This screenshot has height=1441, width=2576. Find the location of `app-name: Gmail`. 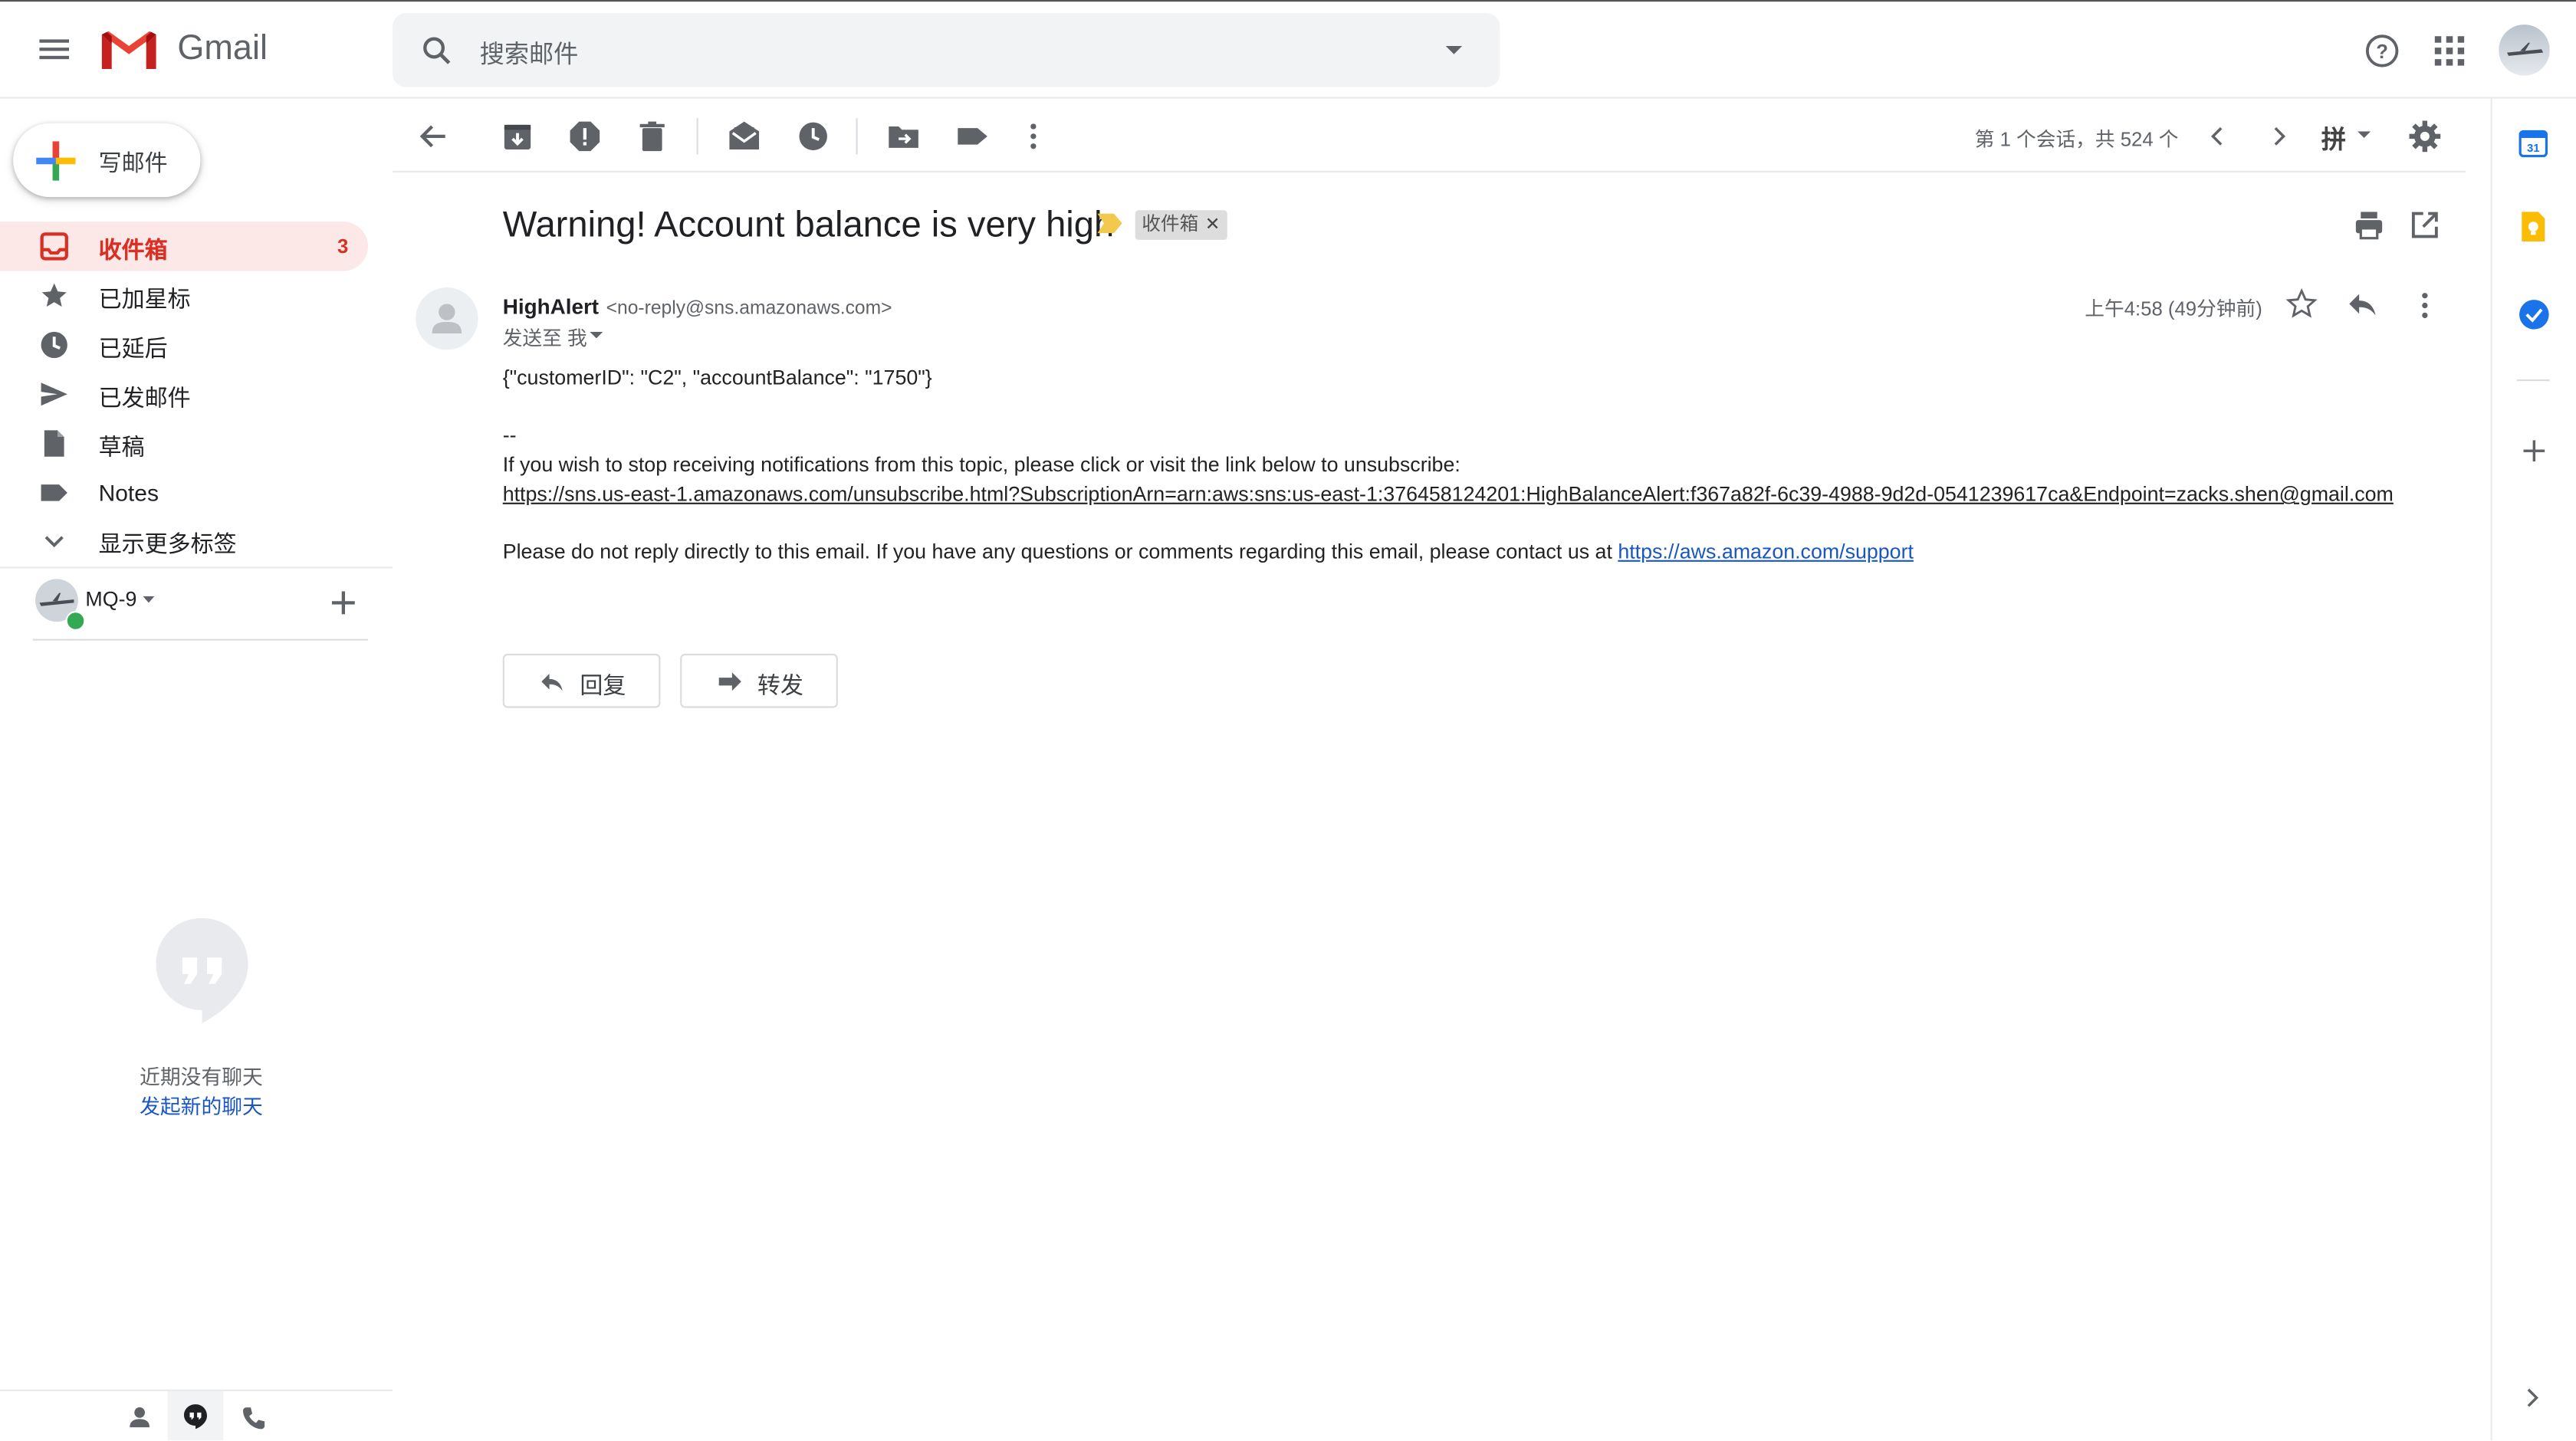

app-name: Gmail is located at coordinates (222, 49).